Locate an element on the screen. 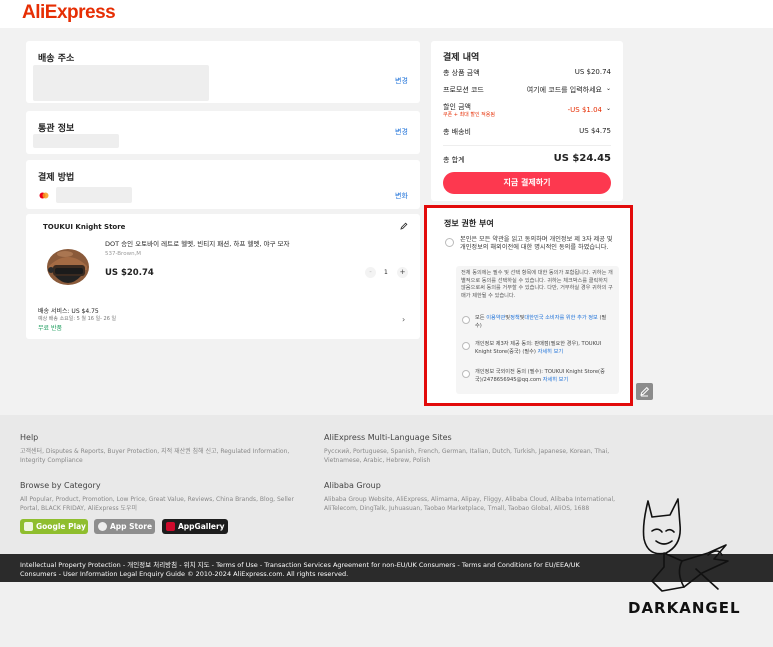 This screenshot has height=647, width=773. shipping-service: 배송 서비스: US $4.75 is located at coordinates (68, 311).